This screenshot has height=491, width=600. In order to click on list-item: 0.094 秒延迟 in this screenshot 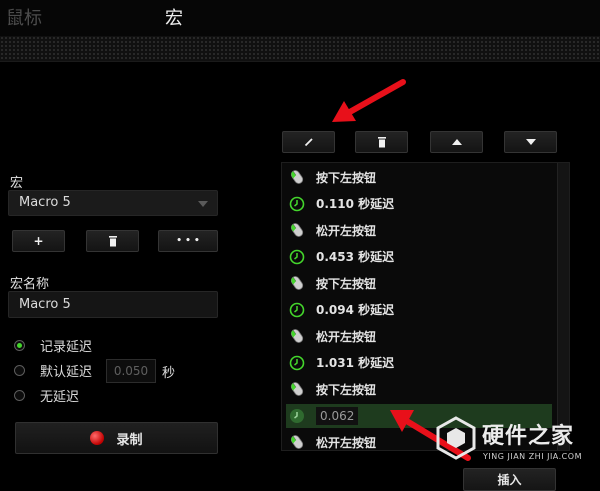, I will do `click(419, 310)`.